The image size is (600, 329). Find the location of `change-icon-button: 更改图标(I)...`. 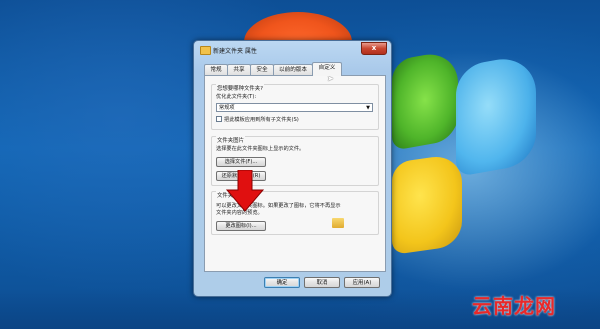

change-icon-button: 更改图标(I)... is located at coordinates (241, 226).